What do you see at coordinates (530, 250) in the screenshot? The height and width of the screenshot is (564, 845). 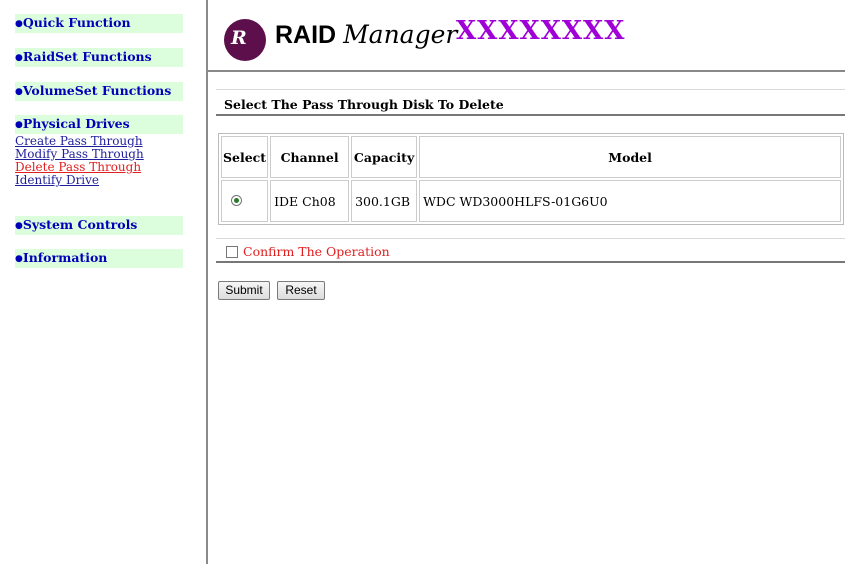 I see `confirm-bar: Confirm The Operation` at bounding box center [530, 250].